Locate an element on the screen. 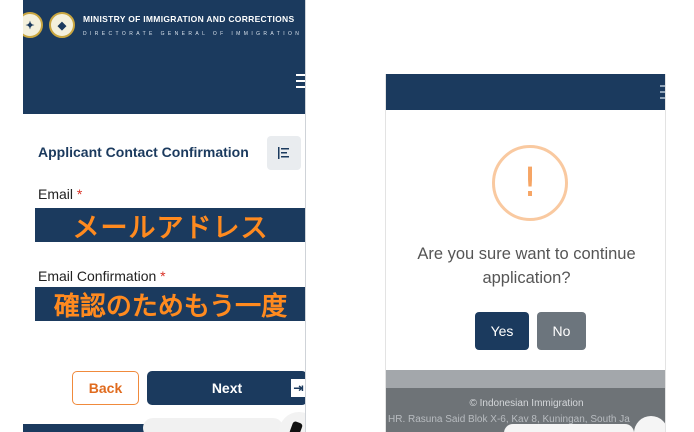 The height and width of the screenshot is (432, 694). exclamation-icon: ! is located at coordinates (530, 183).